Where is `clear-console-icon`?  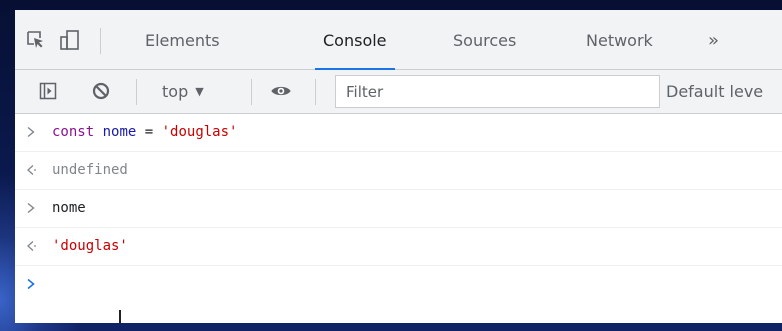 clear-console-icon is located at coordinates (101, 91).